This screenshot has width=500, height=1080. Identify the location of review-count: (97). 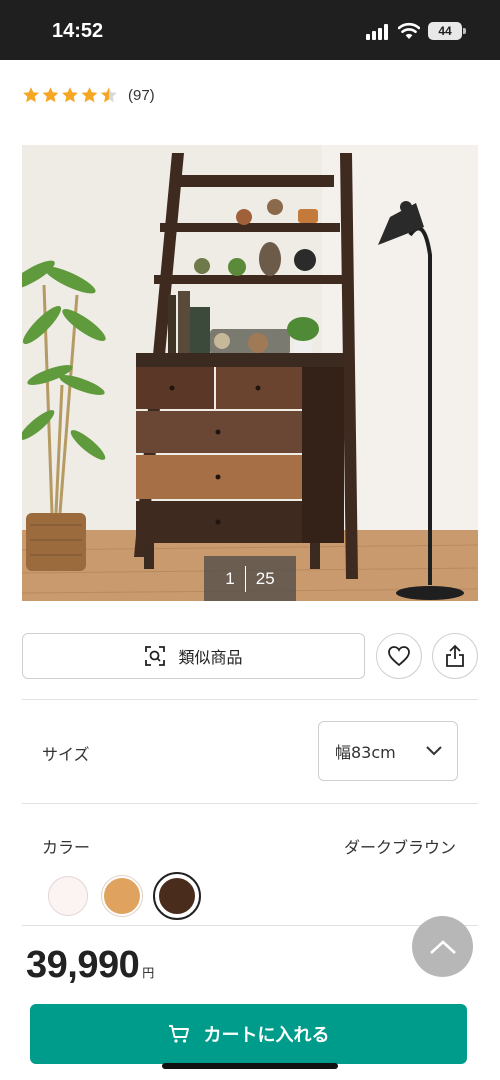
(141, 95).